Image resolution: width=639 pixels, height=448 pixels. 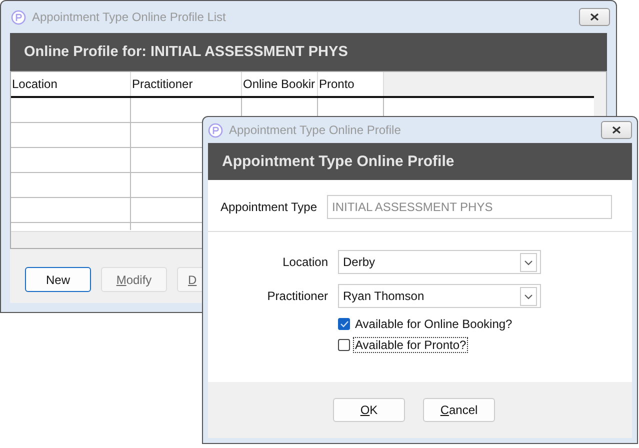 What do you see at coordinates (268, 207) in the screenshot?
I see `field-label: Appointment Type` at bounding box center [268, 207].